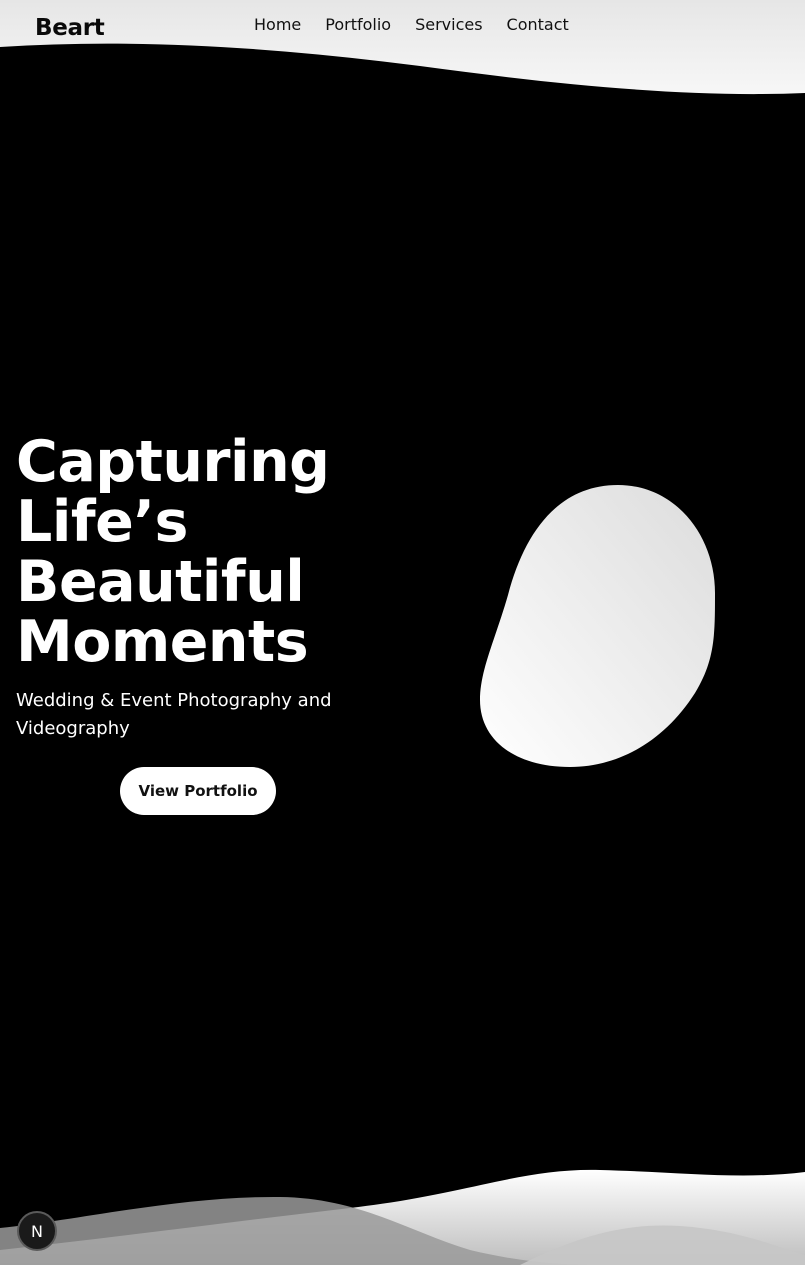  I want to click on hero-title-line: Beautiful, so click(160, 582).